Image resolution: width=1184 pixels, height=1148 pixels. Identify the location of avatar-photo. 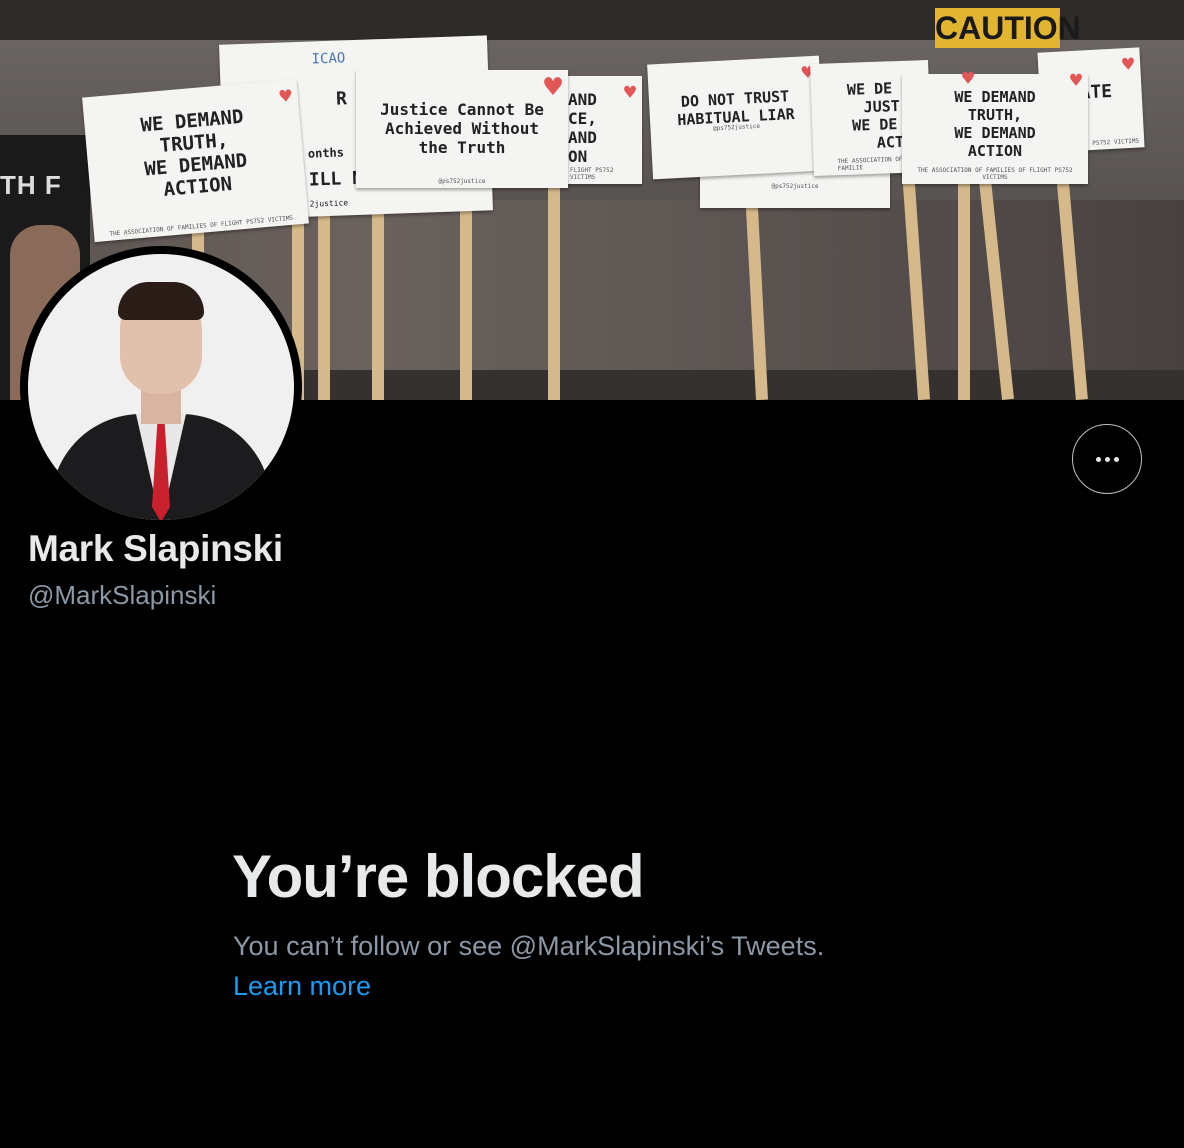
(161, 387).